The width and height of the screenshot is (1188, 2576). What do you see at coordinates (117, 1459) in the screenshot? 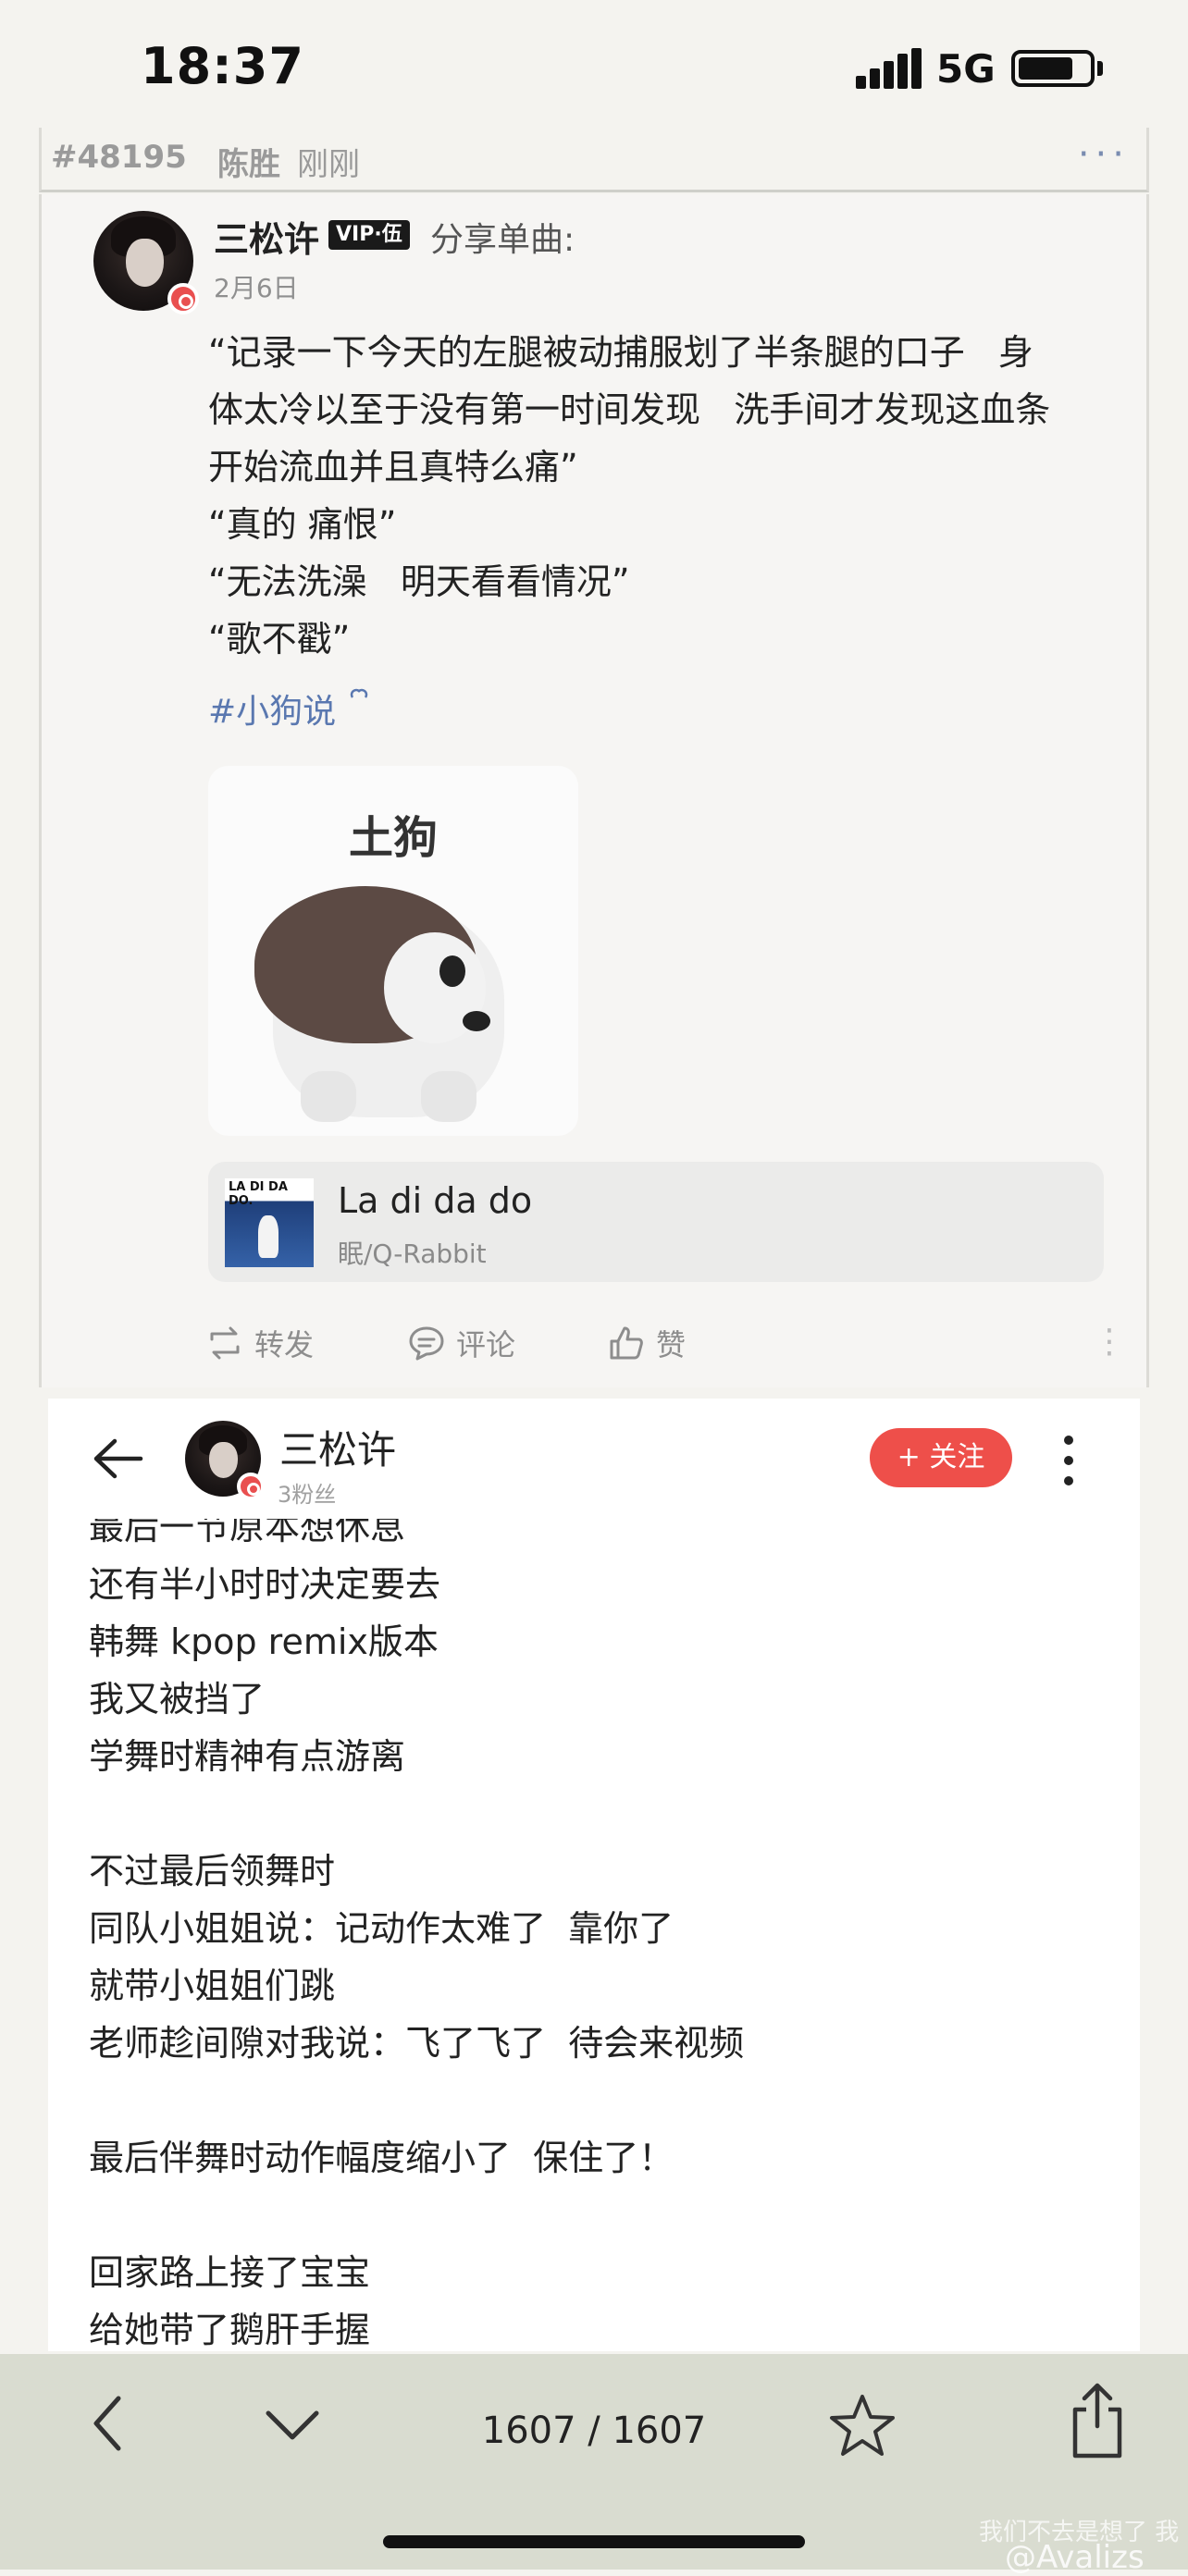
I see `back-arrow-icon` at bounding box center [117, 1459].